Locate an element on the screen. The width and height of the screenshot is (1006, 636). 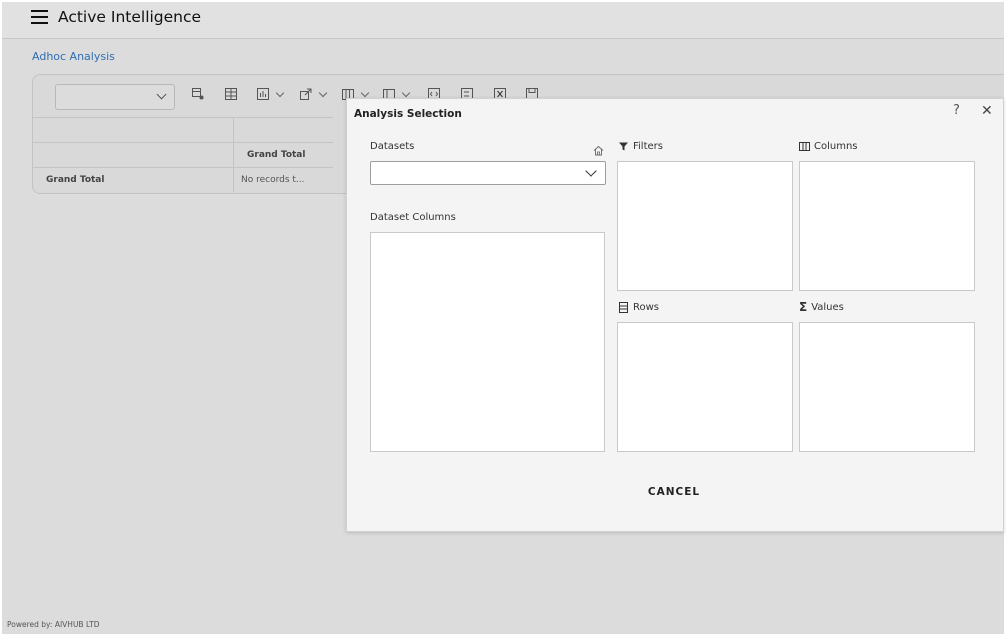
app-title: Active Intelligence is located at coordinates (130, 17).